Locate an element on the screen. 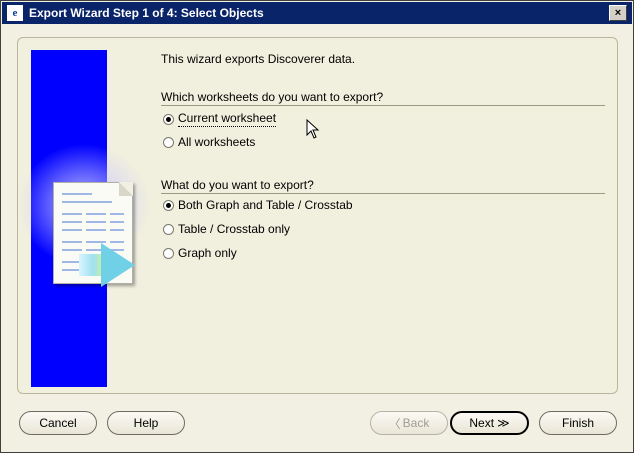 This screenshot has height=453, width=634. cancel-button: Cancel is located at coordinates (58, 423).